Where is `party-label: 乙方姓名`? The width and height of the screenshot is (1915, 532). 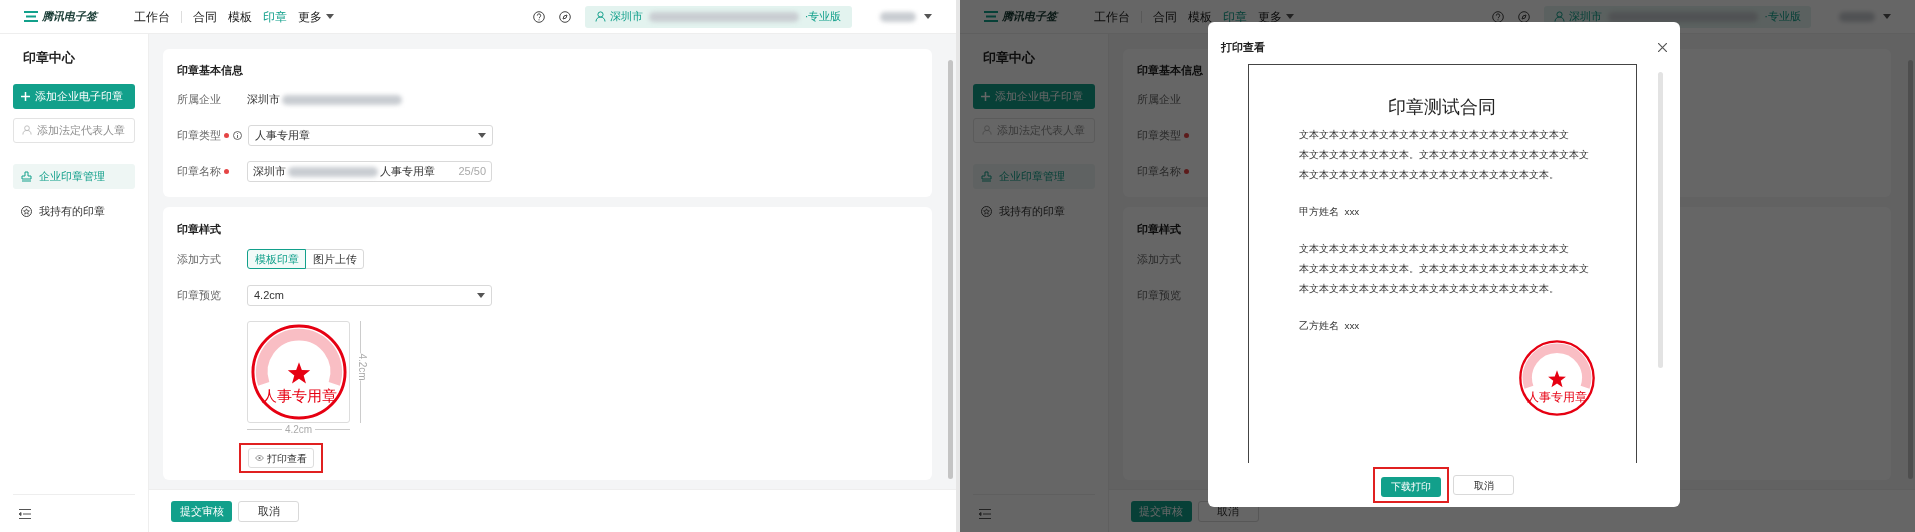
party-label: 乙方姓名 is located at coordinates (1318, 326).